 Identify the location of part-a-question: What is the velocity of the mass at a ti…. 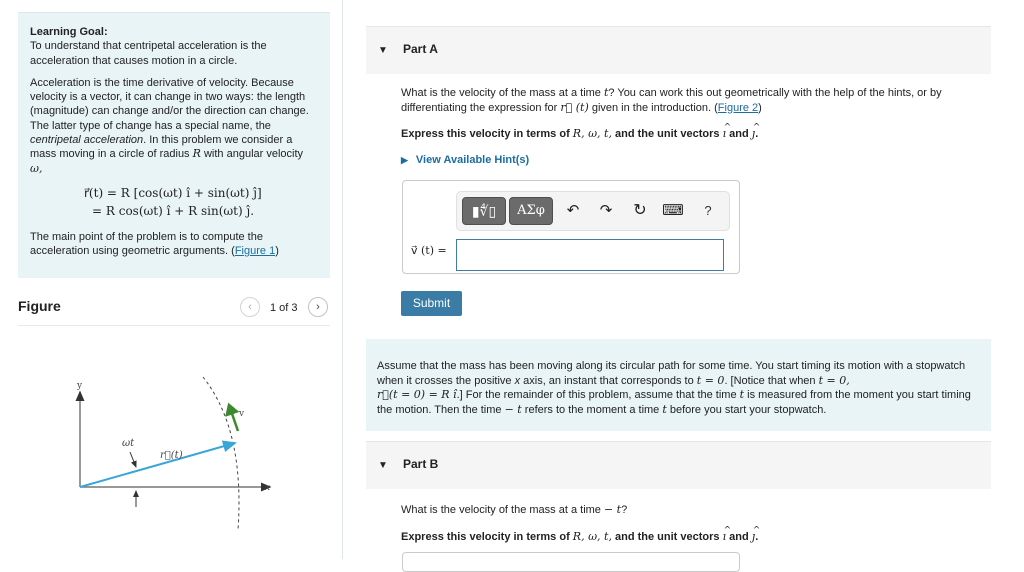
(691, 100).